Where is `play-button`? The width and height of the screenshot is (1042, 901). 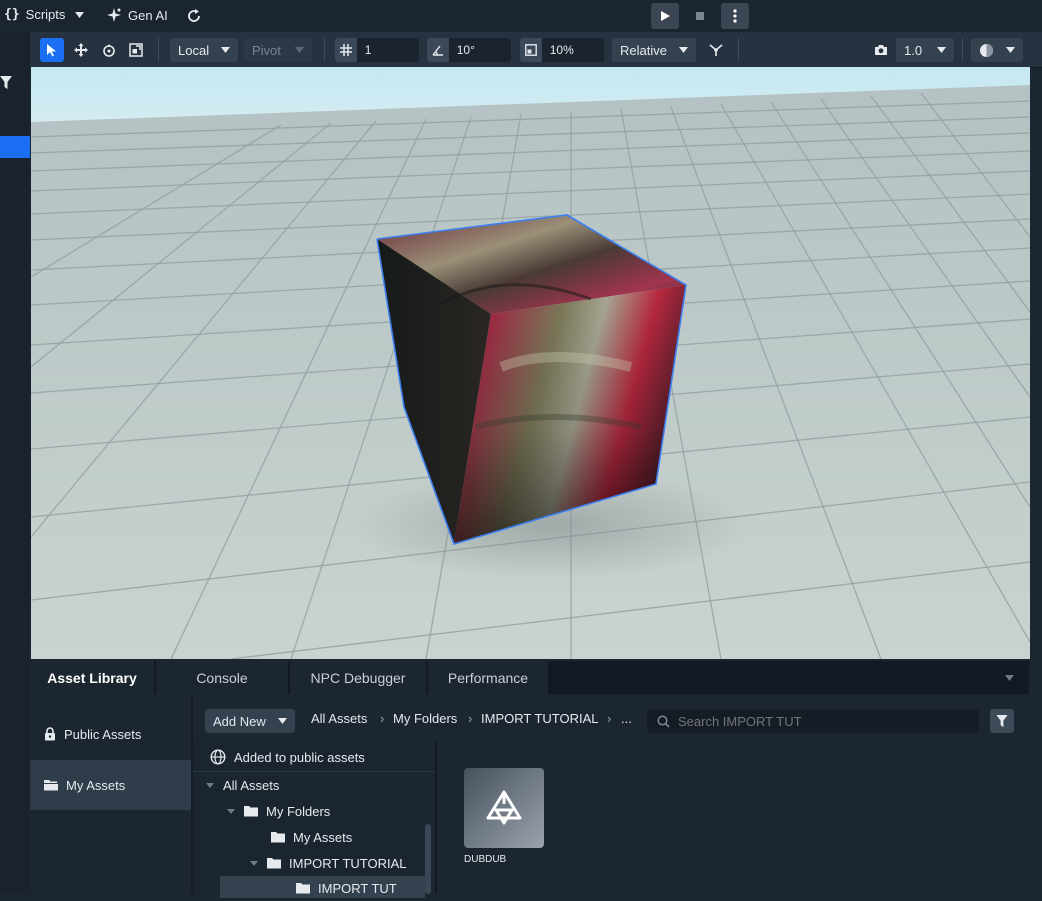
play-button is located at coordinates (665, 16).